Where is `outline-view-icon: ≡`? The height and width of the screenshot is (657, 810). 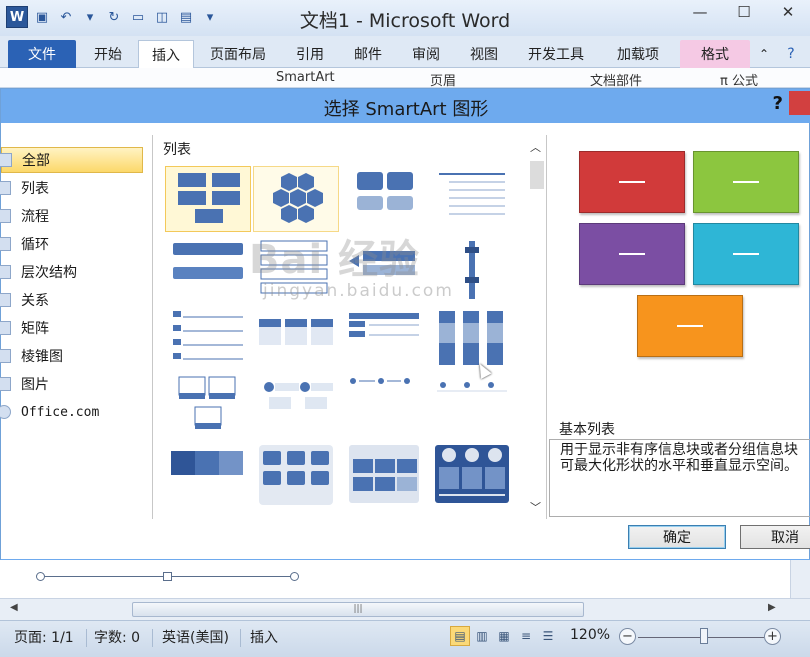
outline-view-icon: ≡ is located at coordinates (526, 636).